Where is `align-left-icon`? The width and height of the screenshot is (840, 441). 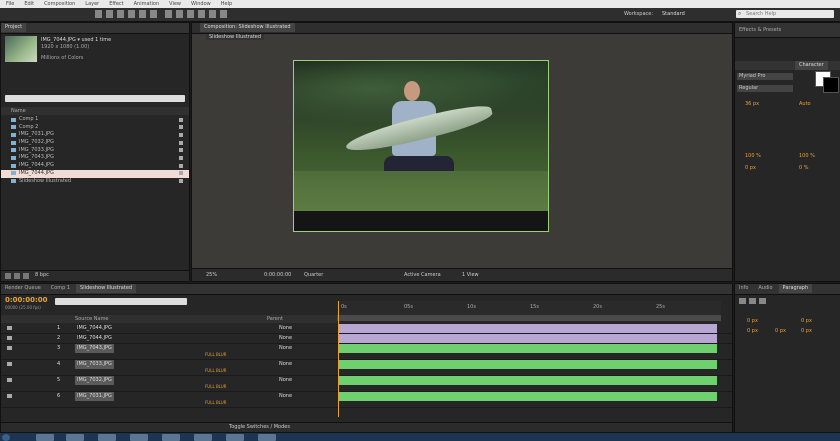 align-left-icon is located at coordinates (742, 301).